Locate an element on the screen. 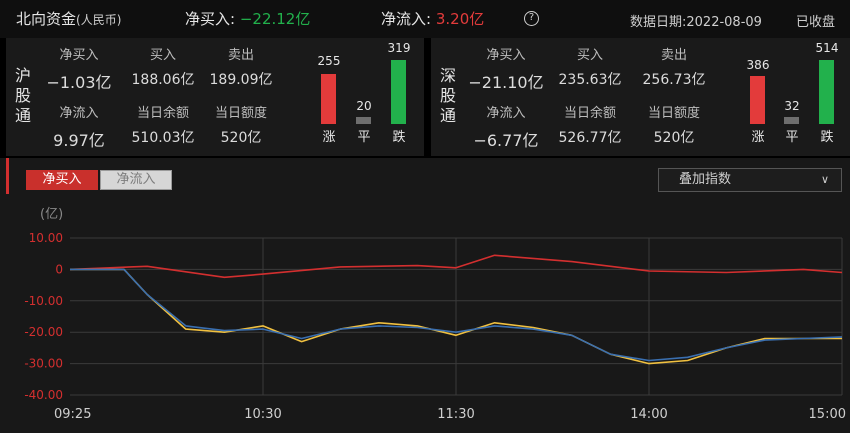 The width and height of the screenshot is (850, 433). y-tick-label: 0 is located at coordinates (59, 269).